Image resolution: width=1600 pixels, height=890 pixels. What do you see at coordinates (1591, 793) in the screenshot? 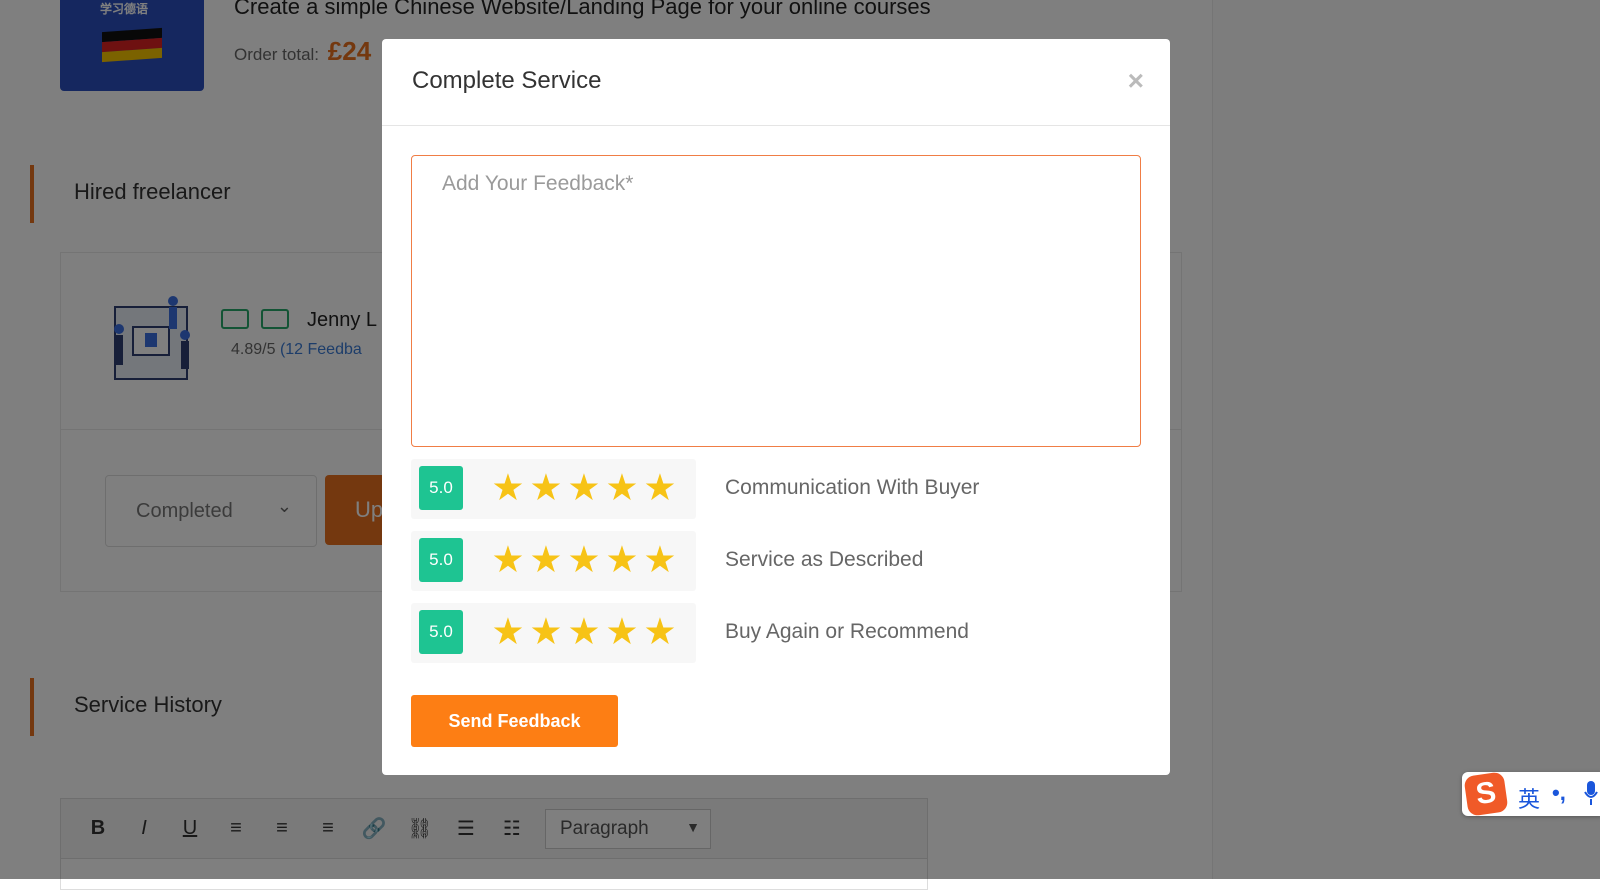
I see `microphone-icon` at bounding box center [1591, 793].